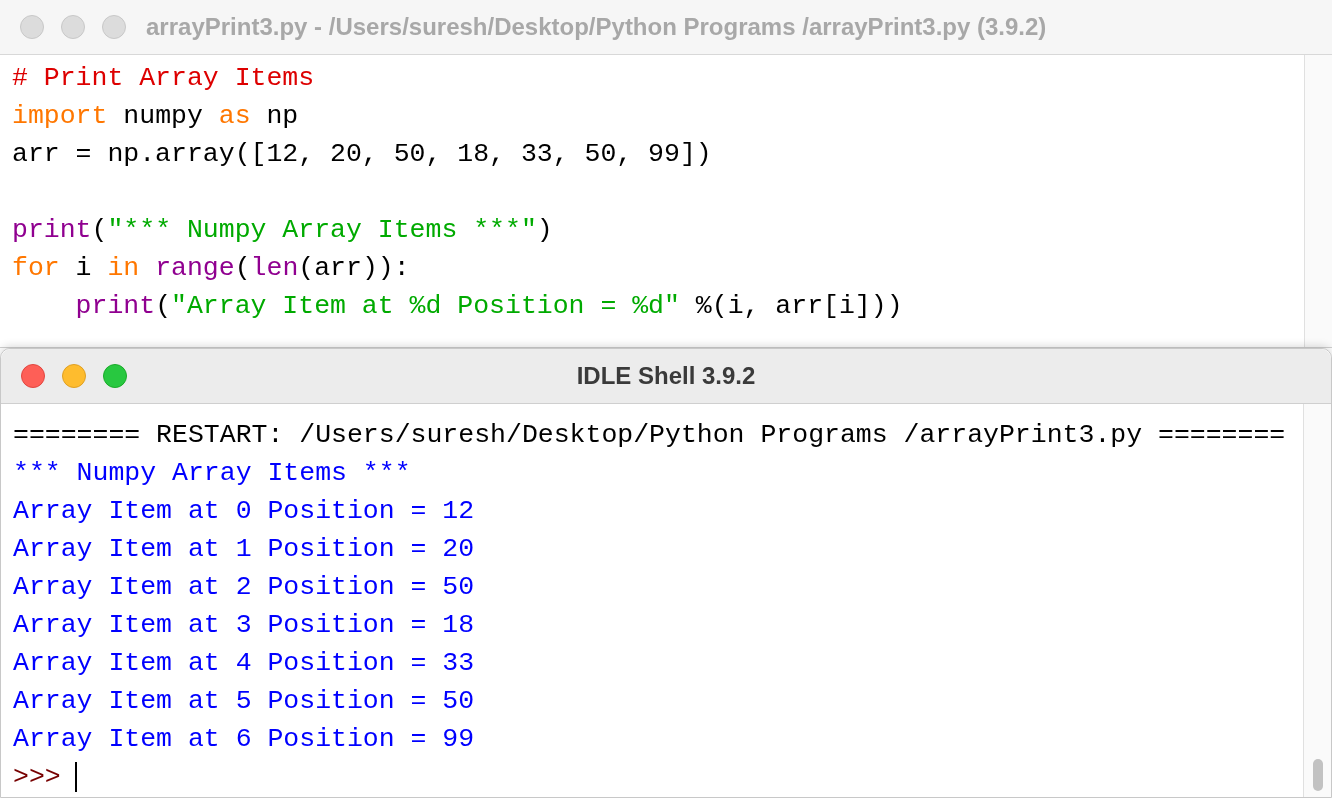  I want to click on code-line: print("*** Numpy Array Items ***"), so click(282, 230).